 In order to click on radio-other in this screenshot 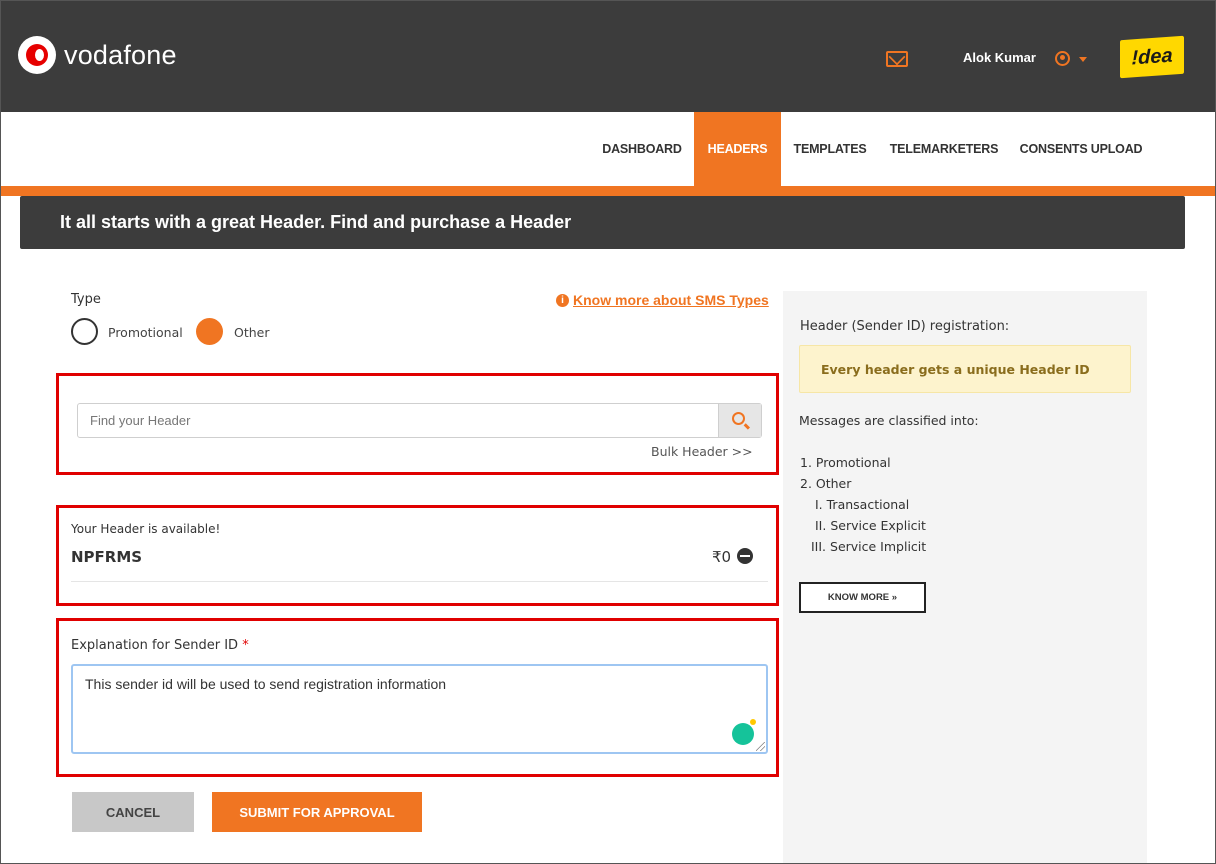, I will do `click(209, 331)`.